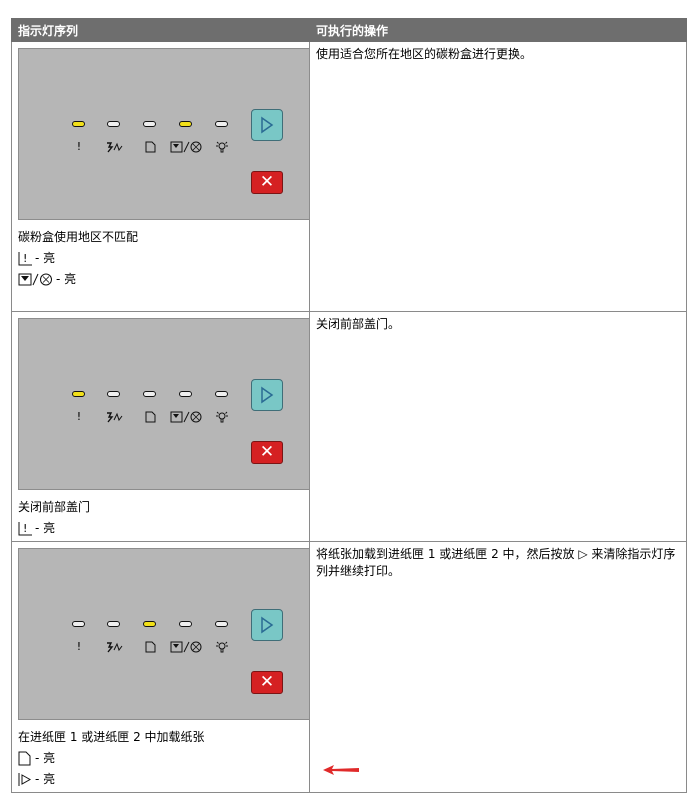  I want to click on indicator-cell: ! ✕ 关闭前部盖门 ! - 亮, so click(160, 426).